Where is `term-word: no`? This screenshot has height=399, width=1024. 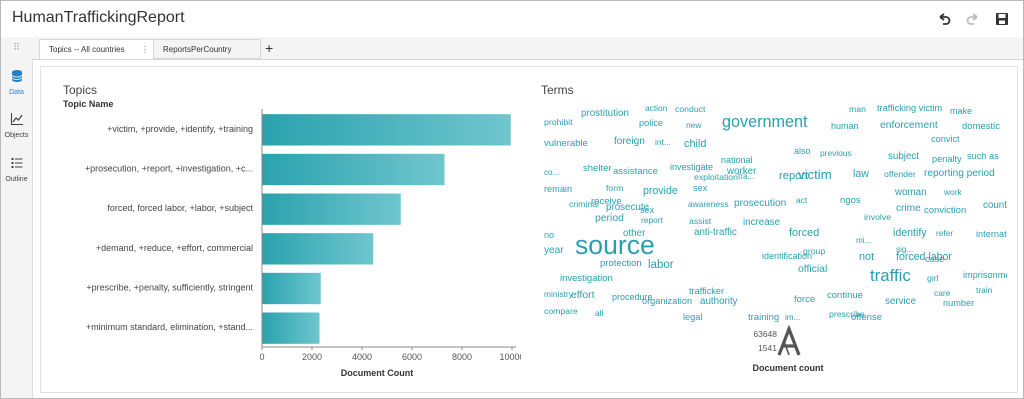 term-word: no is located at coordinates (549, 235).